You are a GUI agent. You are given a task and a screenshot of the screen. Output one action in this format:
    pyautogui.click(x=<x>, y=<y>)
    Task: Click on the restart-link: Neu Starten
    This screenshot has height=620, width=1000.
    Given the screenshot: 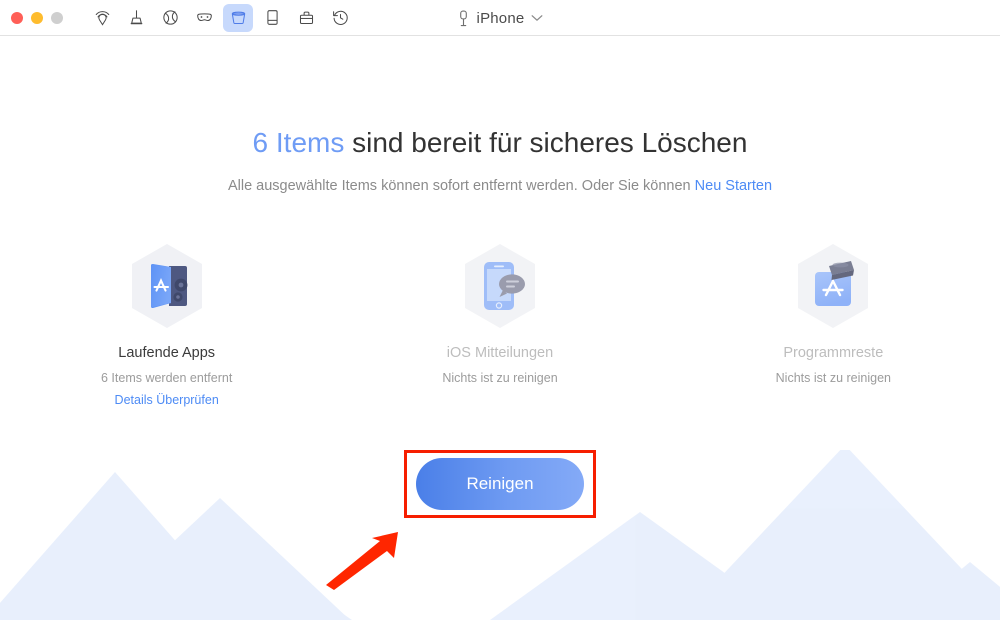 What is the action you would take?
    pyautogui.click(x=733, y=186)
    